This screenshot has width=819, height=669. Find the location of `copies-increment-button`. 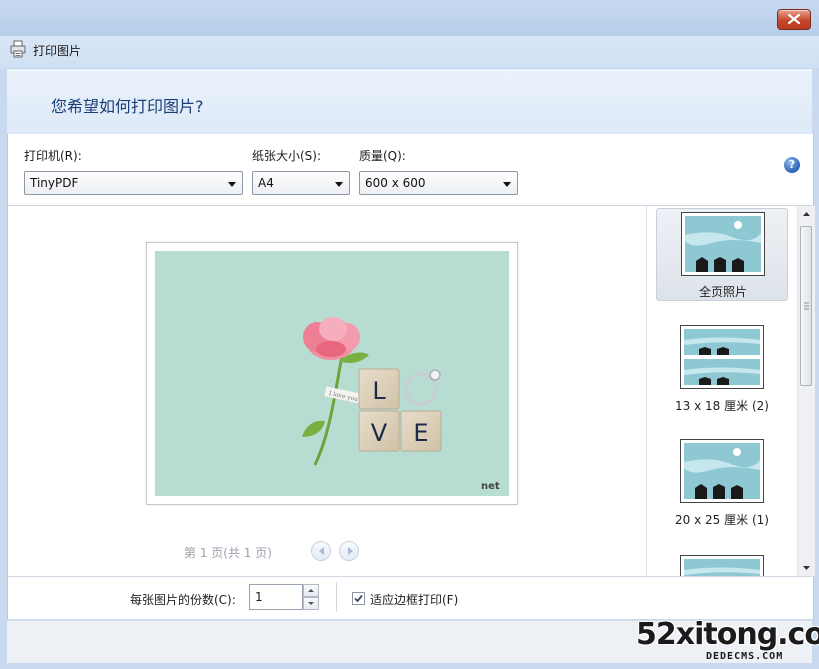

copies-increment-button is located at coordinates (311, 590).